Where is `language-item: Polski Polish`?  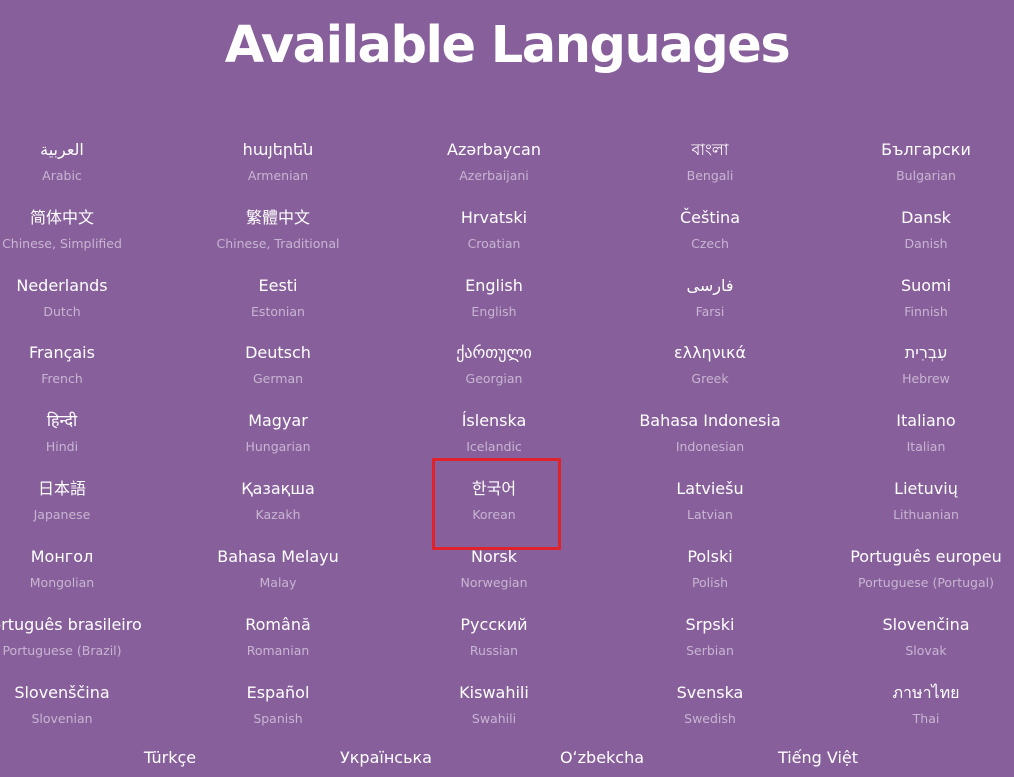 language-item: Polski Polish is located at coordinates (710, 575).